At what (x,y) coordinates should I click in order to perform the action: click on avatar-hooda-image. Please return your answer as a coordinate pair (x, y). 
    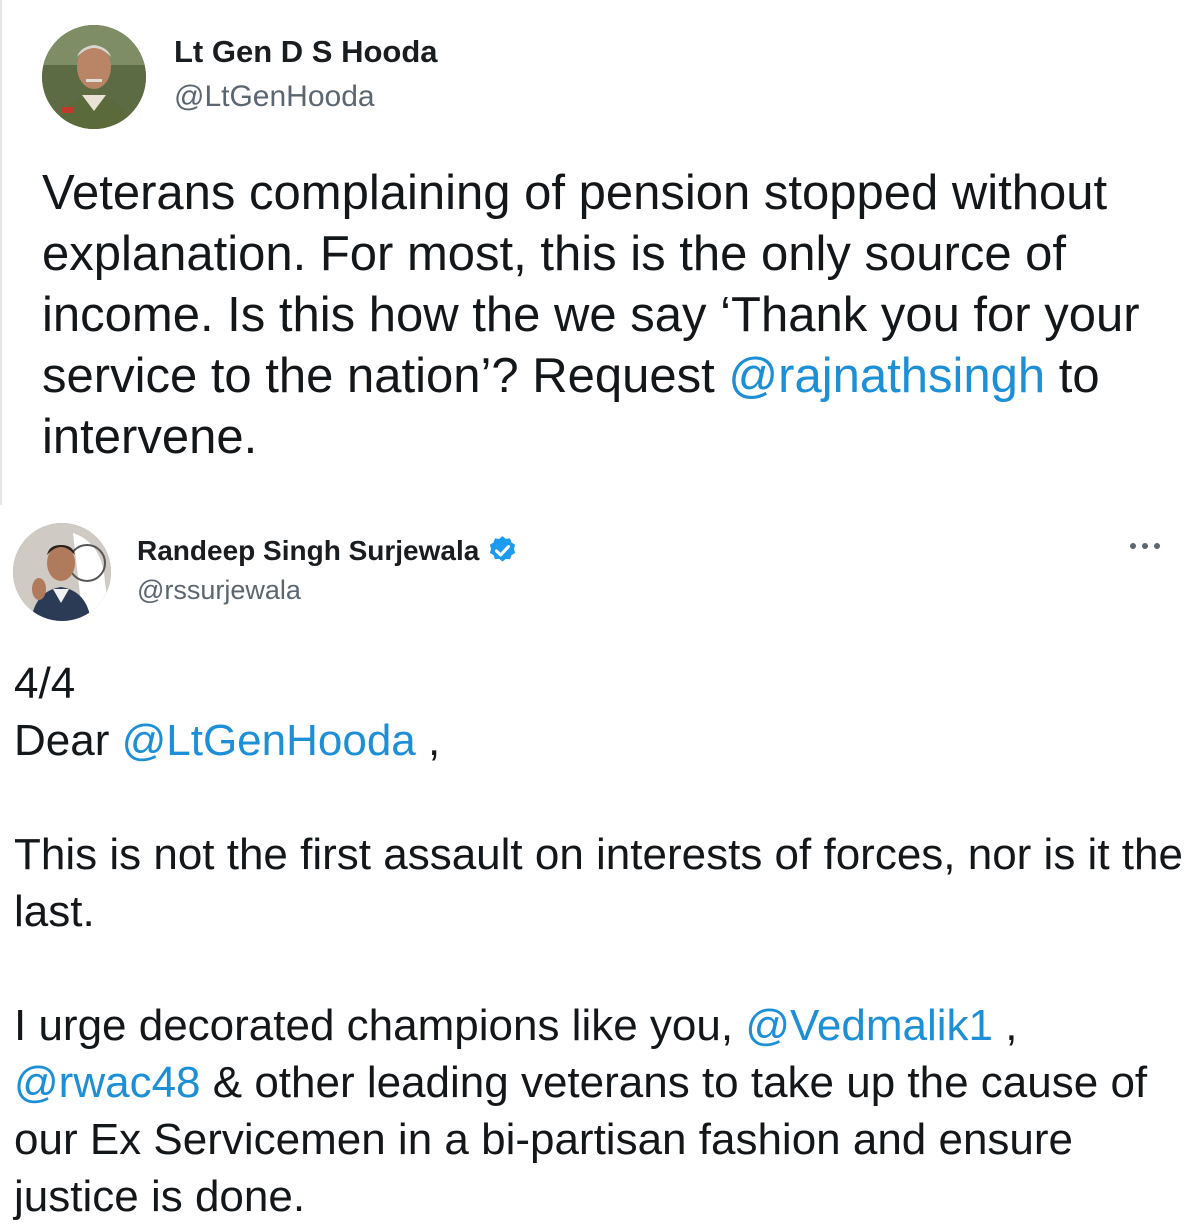
    Looking at the image, I should click on (94, 77).